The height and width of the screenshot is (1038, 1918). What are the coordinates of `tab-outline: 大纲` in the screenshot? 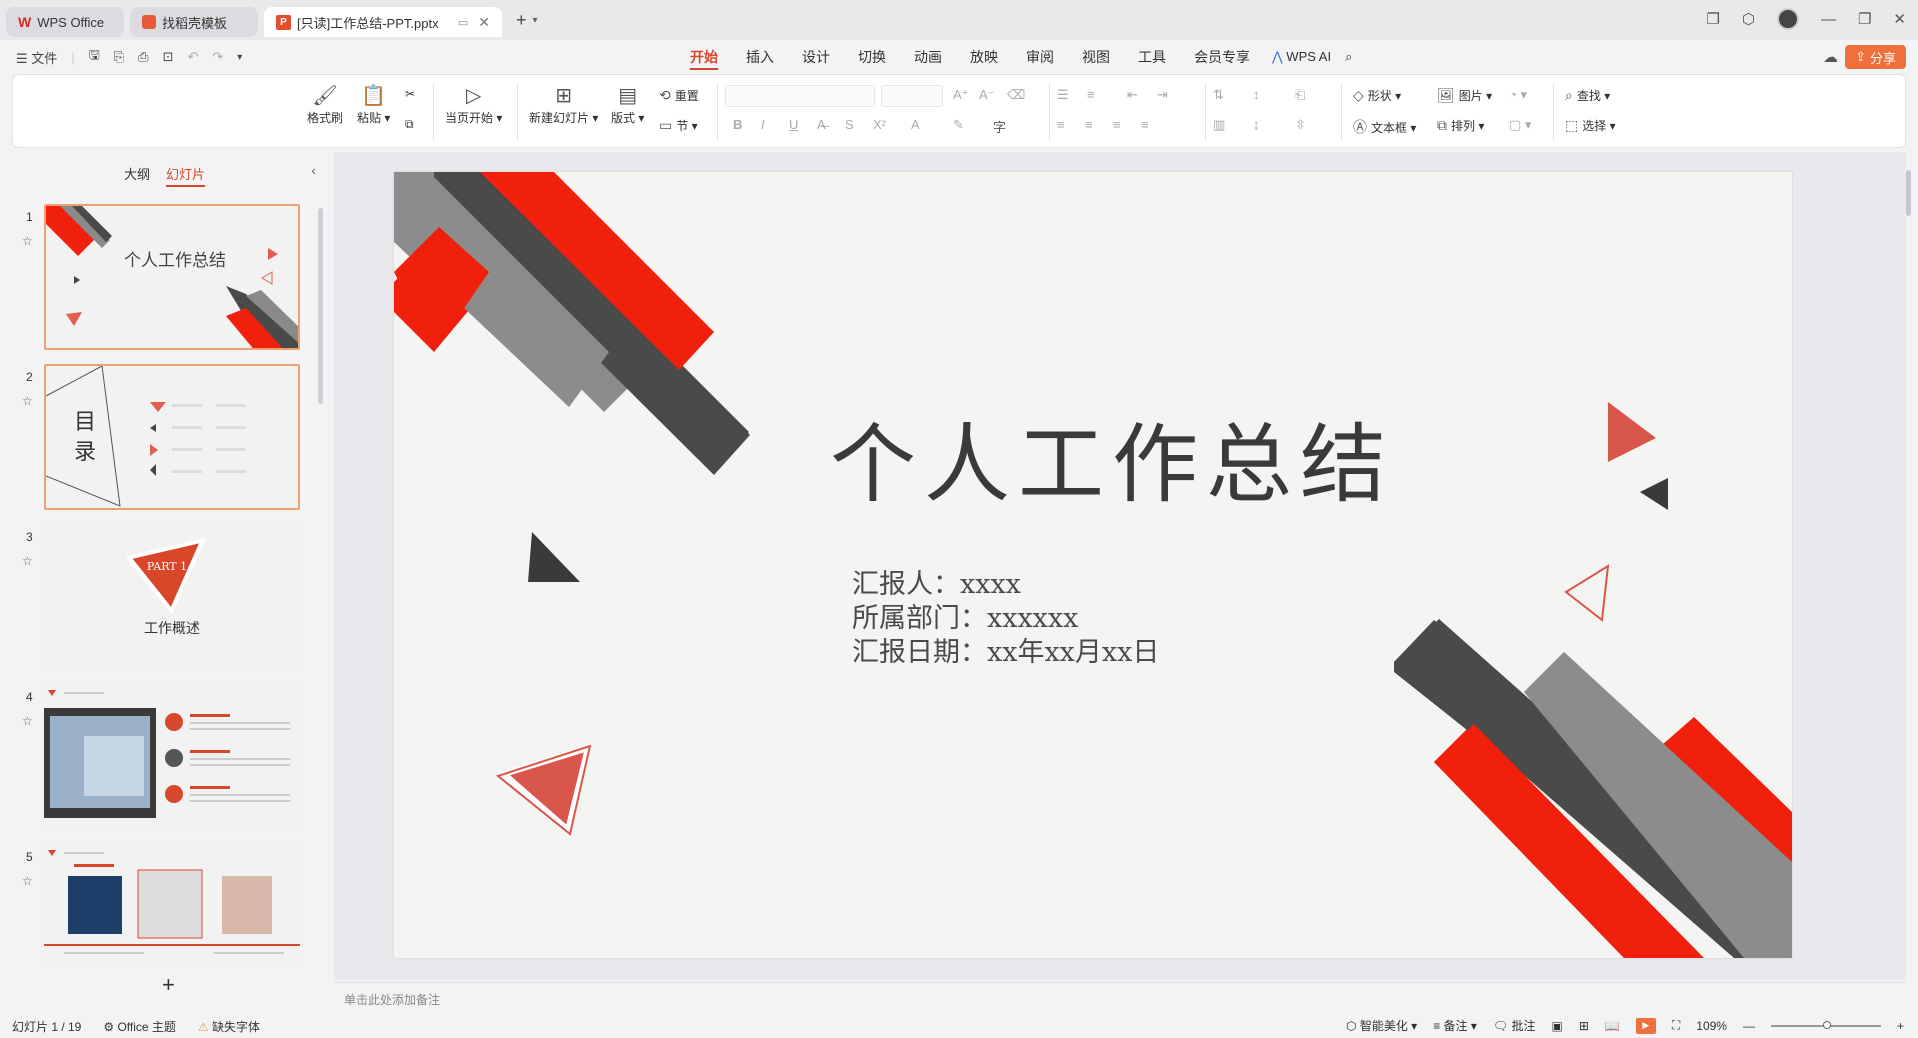 It's located at (137, 175).